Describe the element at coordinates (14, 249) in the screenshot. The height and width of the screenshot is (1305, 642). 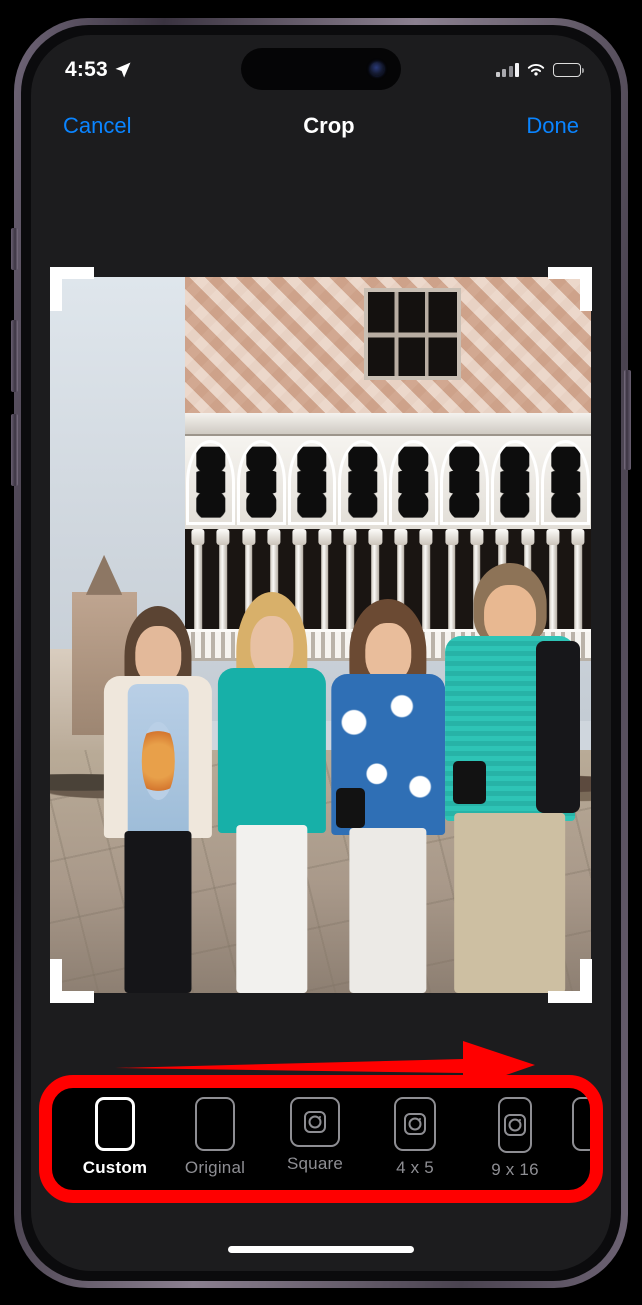
I see `silent-switch-button` at that location.